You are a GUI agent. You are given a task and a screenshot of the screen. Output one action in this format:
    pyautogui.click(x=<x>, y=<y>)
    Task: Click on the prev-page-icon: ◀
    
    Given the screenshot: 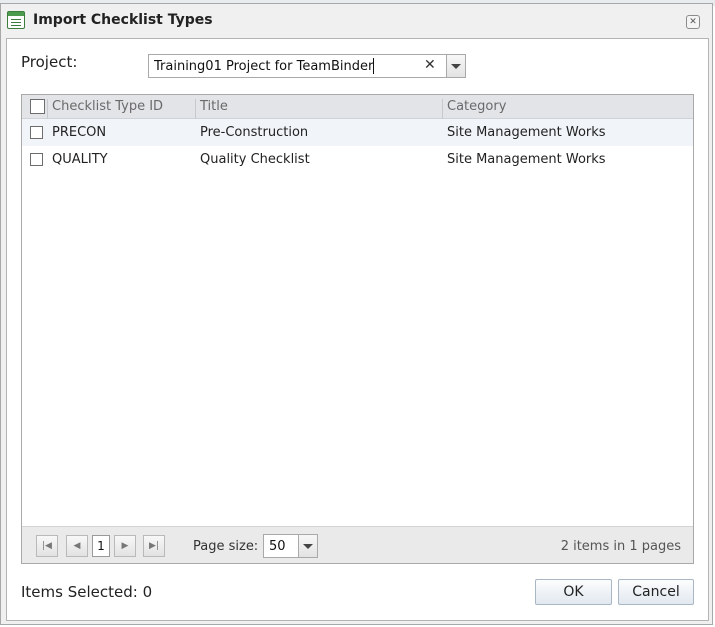 What is the action you would take?
    pyautogui.click(x=77, y=546)
    